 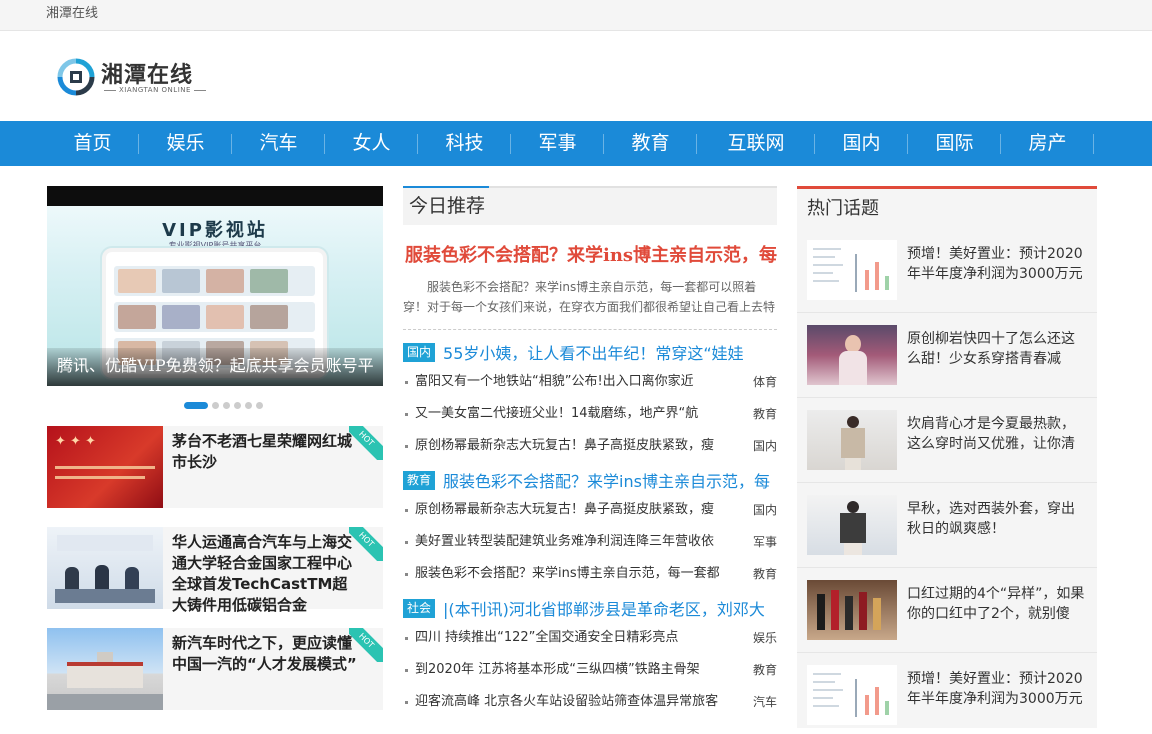 What do you see at coordinates (447, 206) in the screenshot?
I see `recommend-header-title: 今日推荐` at bounding box center [447, 206].